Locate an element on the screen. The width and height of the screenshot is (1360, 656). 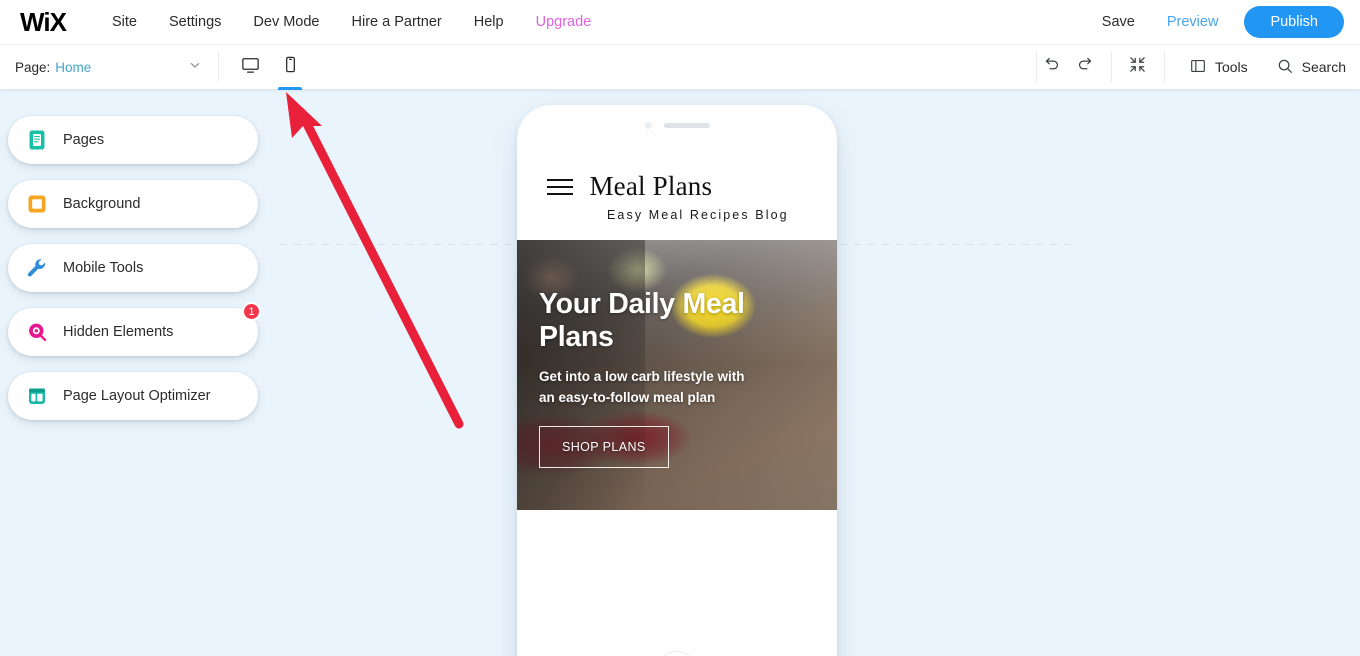
toolbar-right-actions: Tools Search is located at coordinates (1197, 67).